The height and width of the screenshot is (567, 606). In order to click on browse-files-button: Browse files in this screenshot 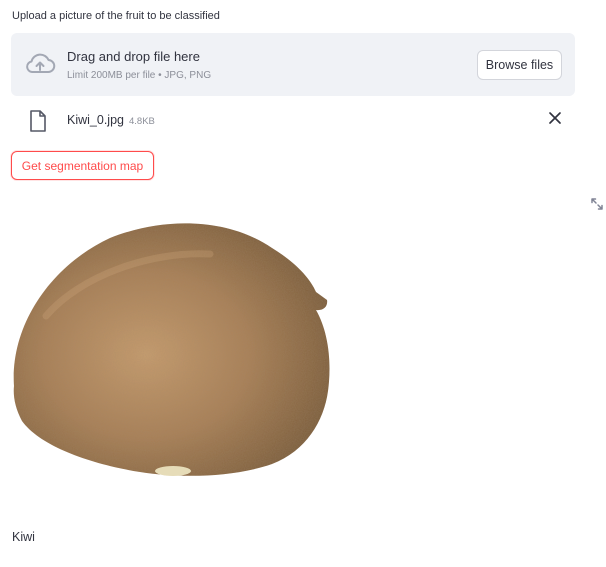, I will do `click(519, 65)`.